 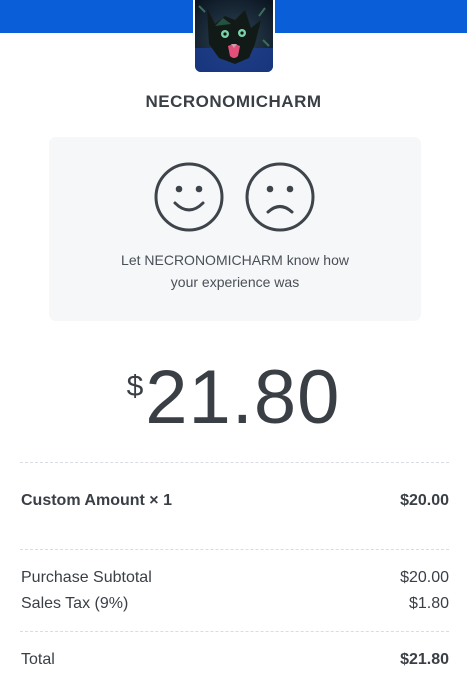 I want to click on subtotal-value: $20.00, so click(x=424, y=577).